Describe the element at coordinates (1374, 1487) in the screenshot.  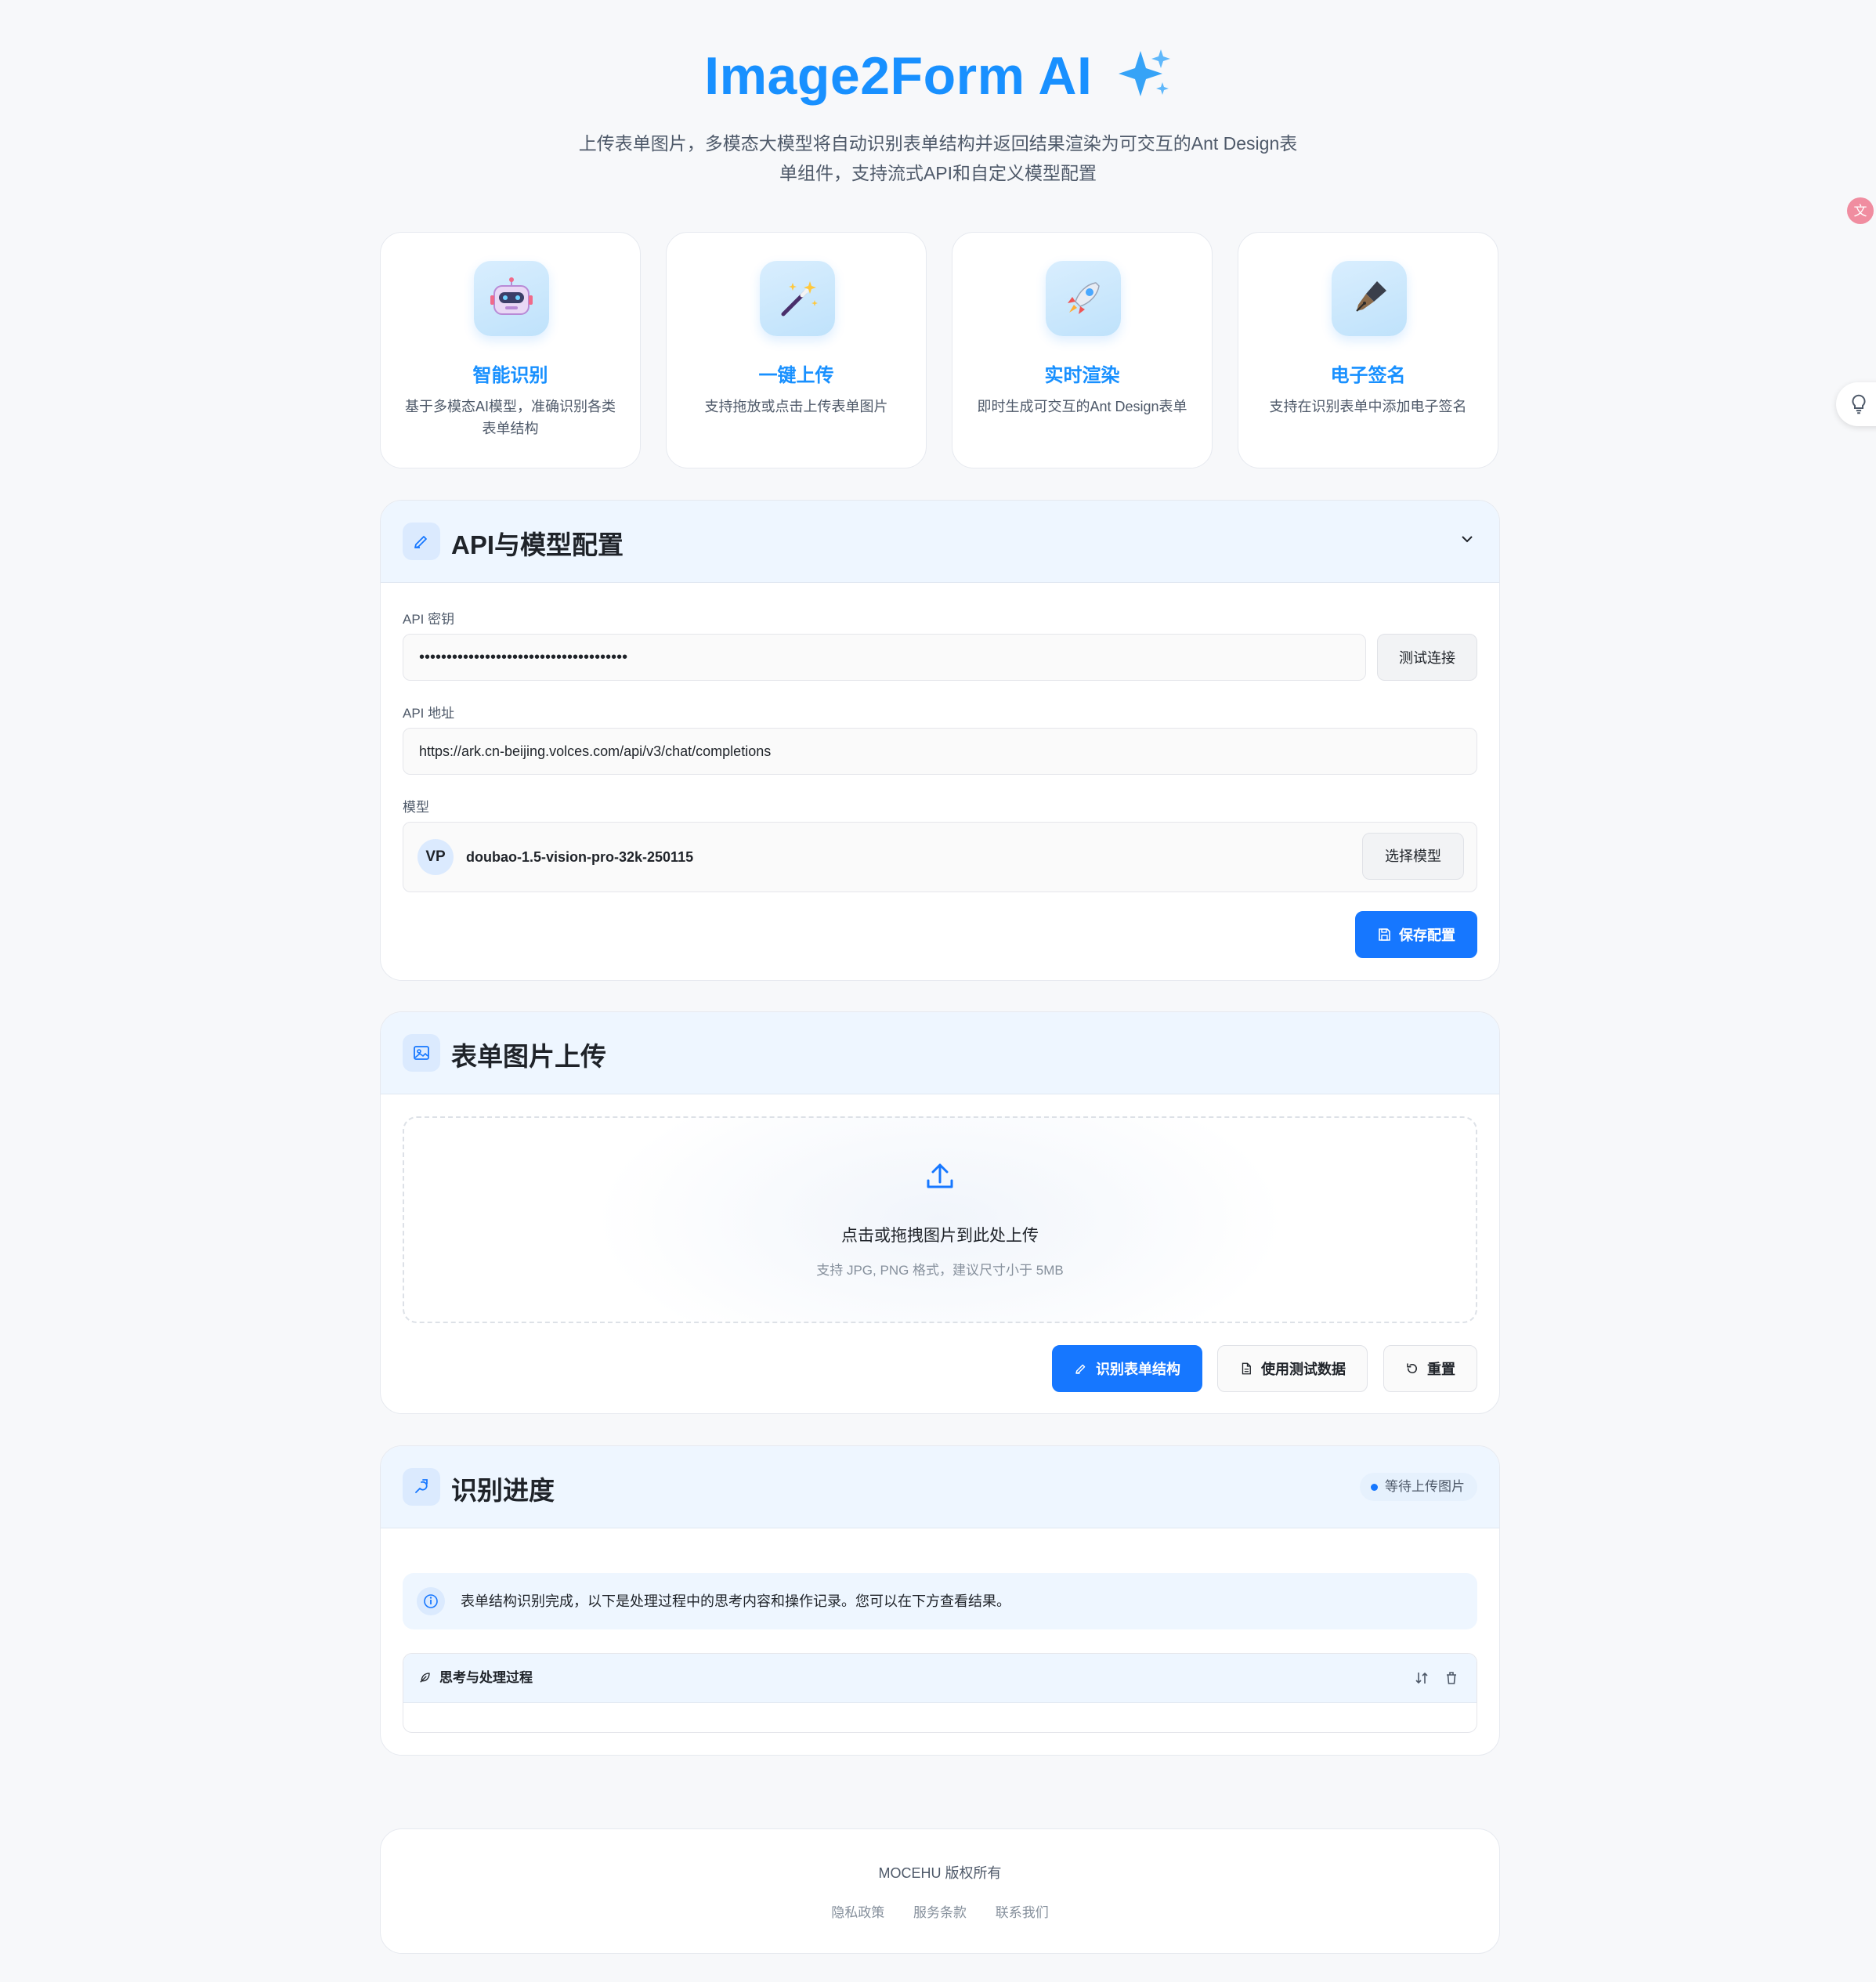
I see `status-dot` at that location.